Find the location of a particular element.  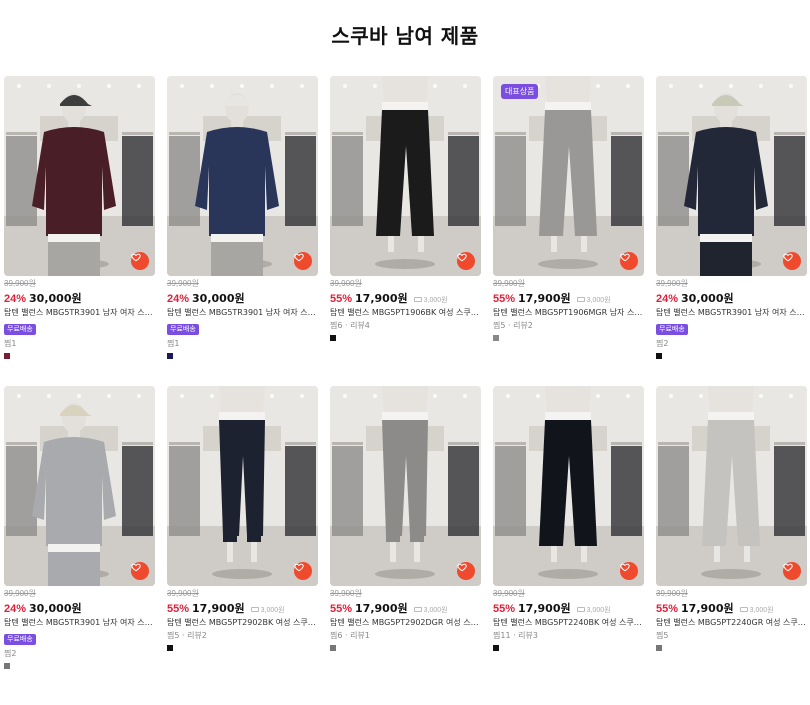

product-title: 탑텐 밸런스 MBG5PT1906MGR 남자 스쿠바 와이드 팬츠 is located at coordinates (568, 312).